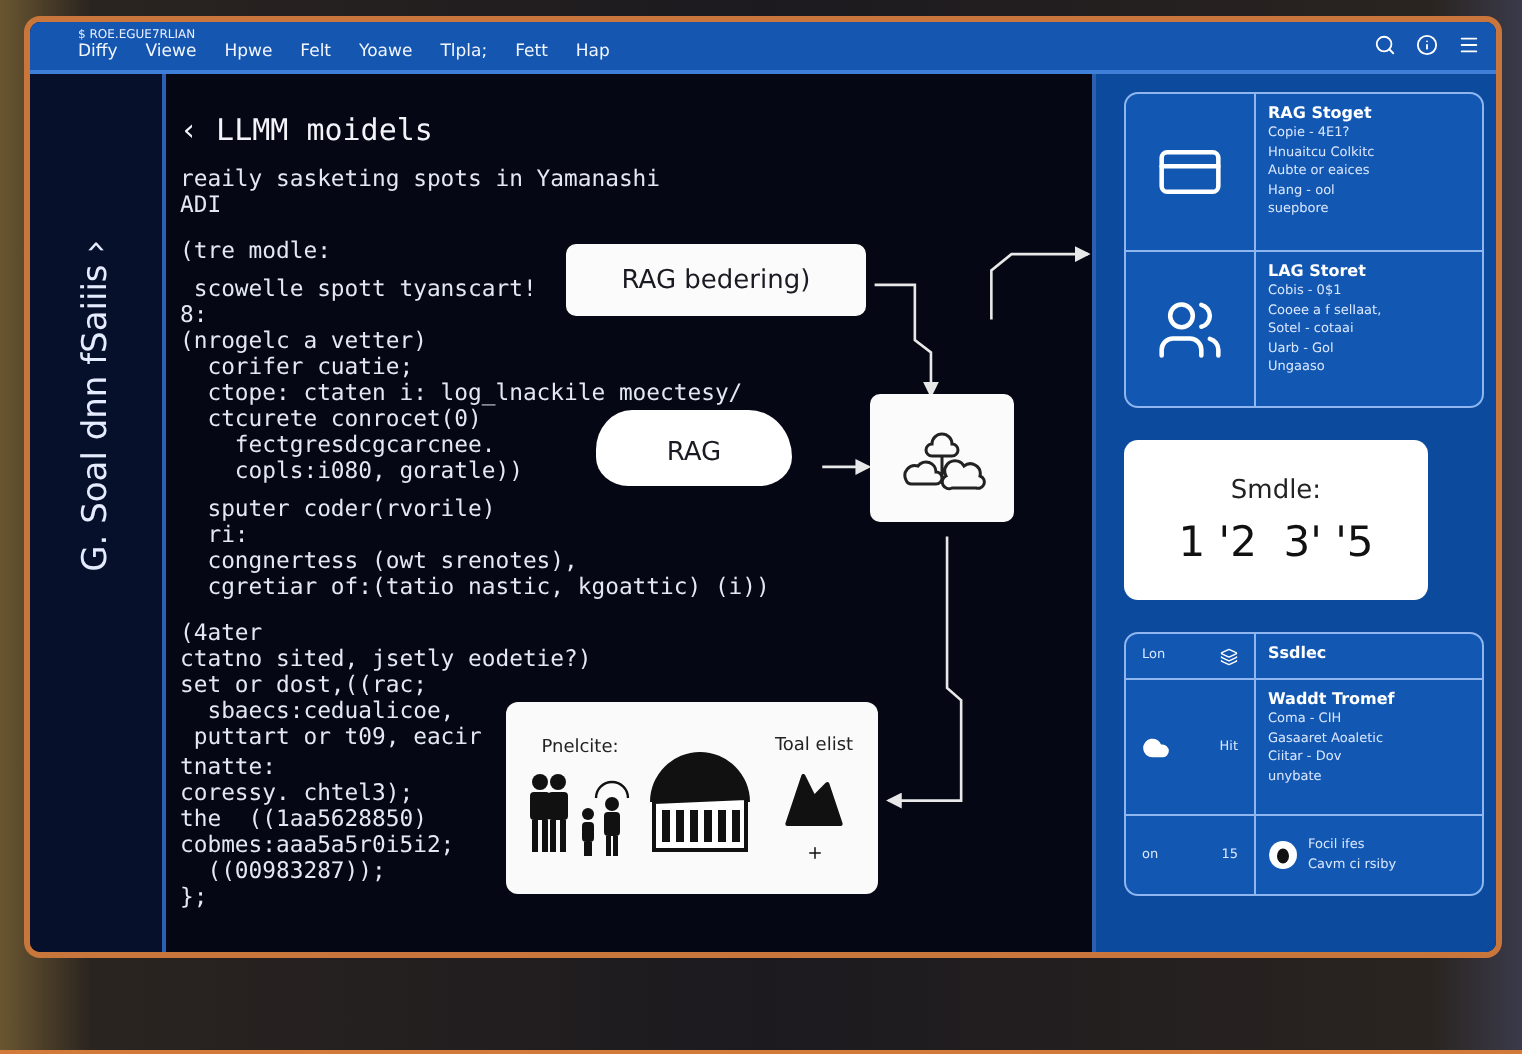 The image size is (1522, 1054). What do you see at coordinates (814, 745) in the screenshot?
I see `card-label: Toal elist` at bounding box center [814, 745].